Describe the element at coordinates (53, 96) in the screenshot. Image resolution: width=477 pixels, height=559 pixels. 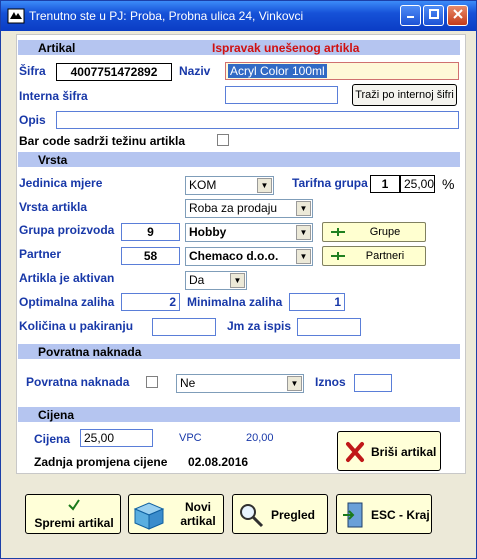
I see `interna-sifra-label: Interna šifra` at that location.